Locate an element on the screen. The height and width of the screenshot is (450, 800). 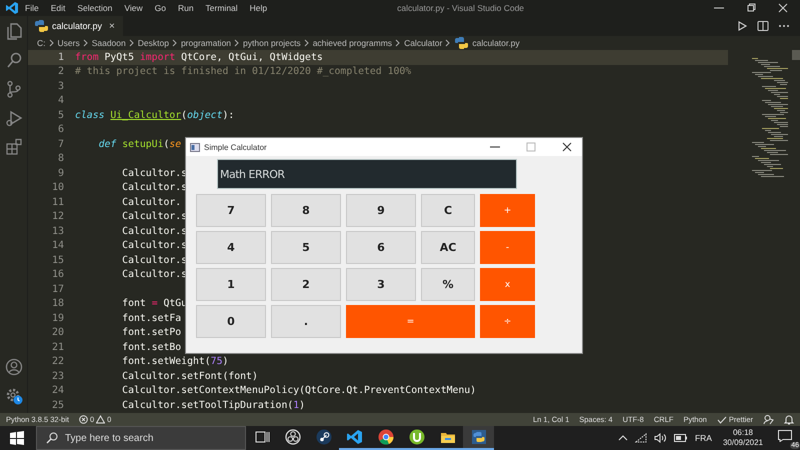
windows-logo-icon is located at coordinates (17, 438).